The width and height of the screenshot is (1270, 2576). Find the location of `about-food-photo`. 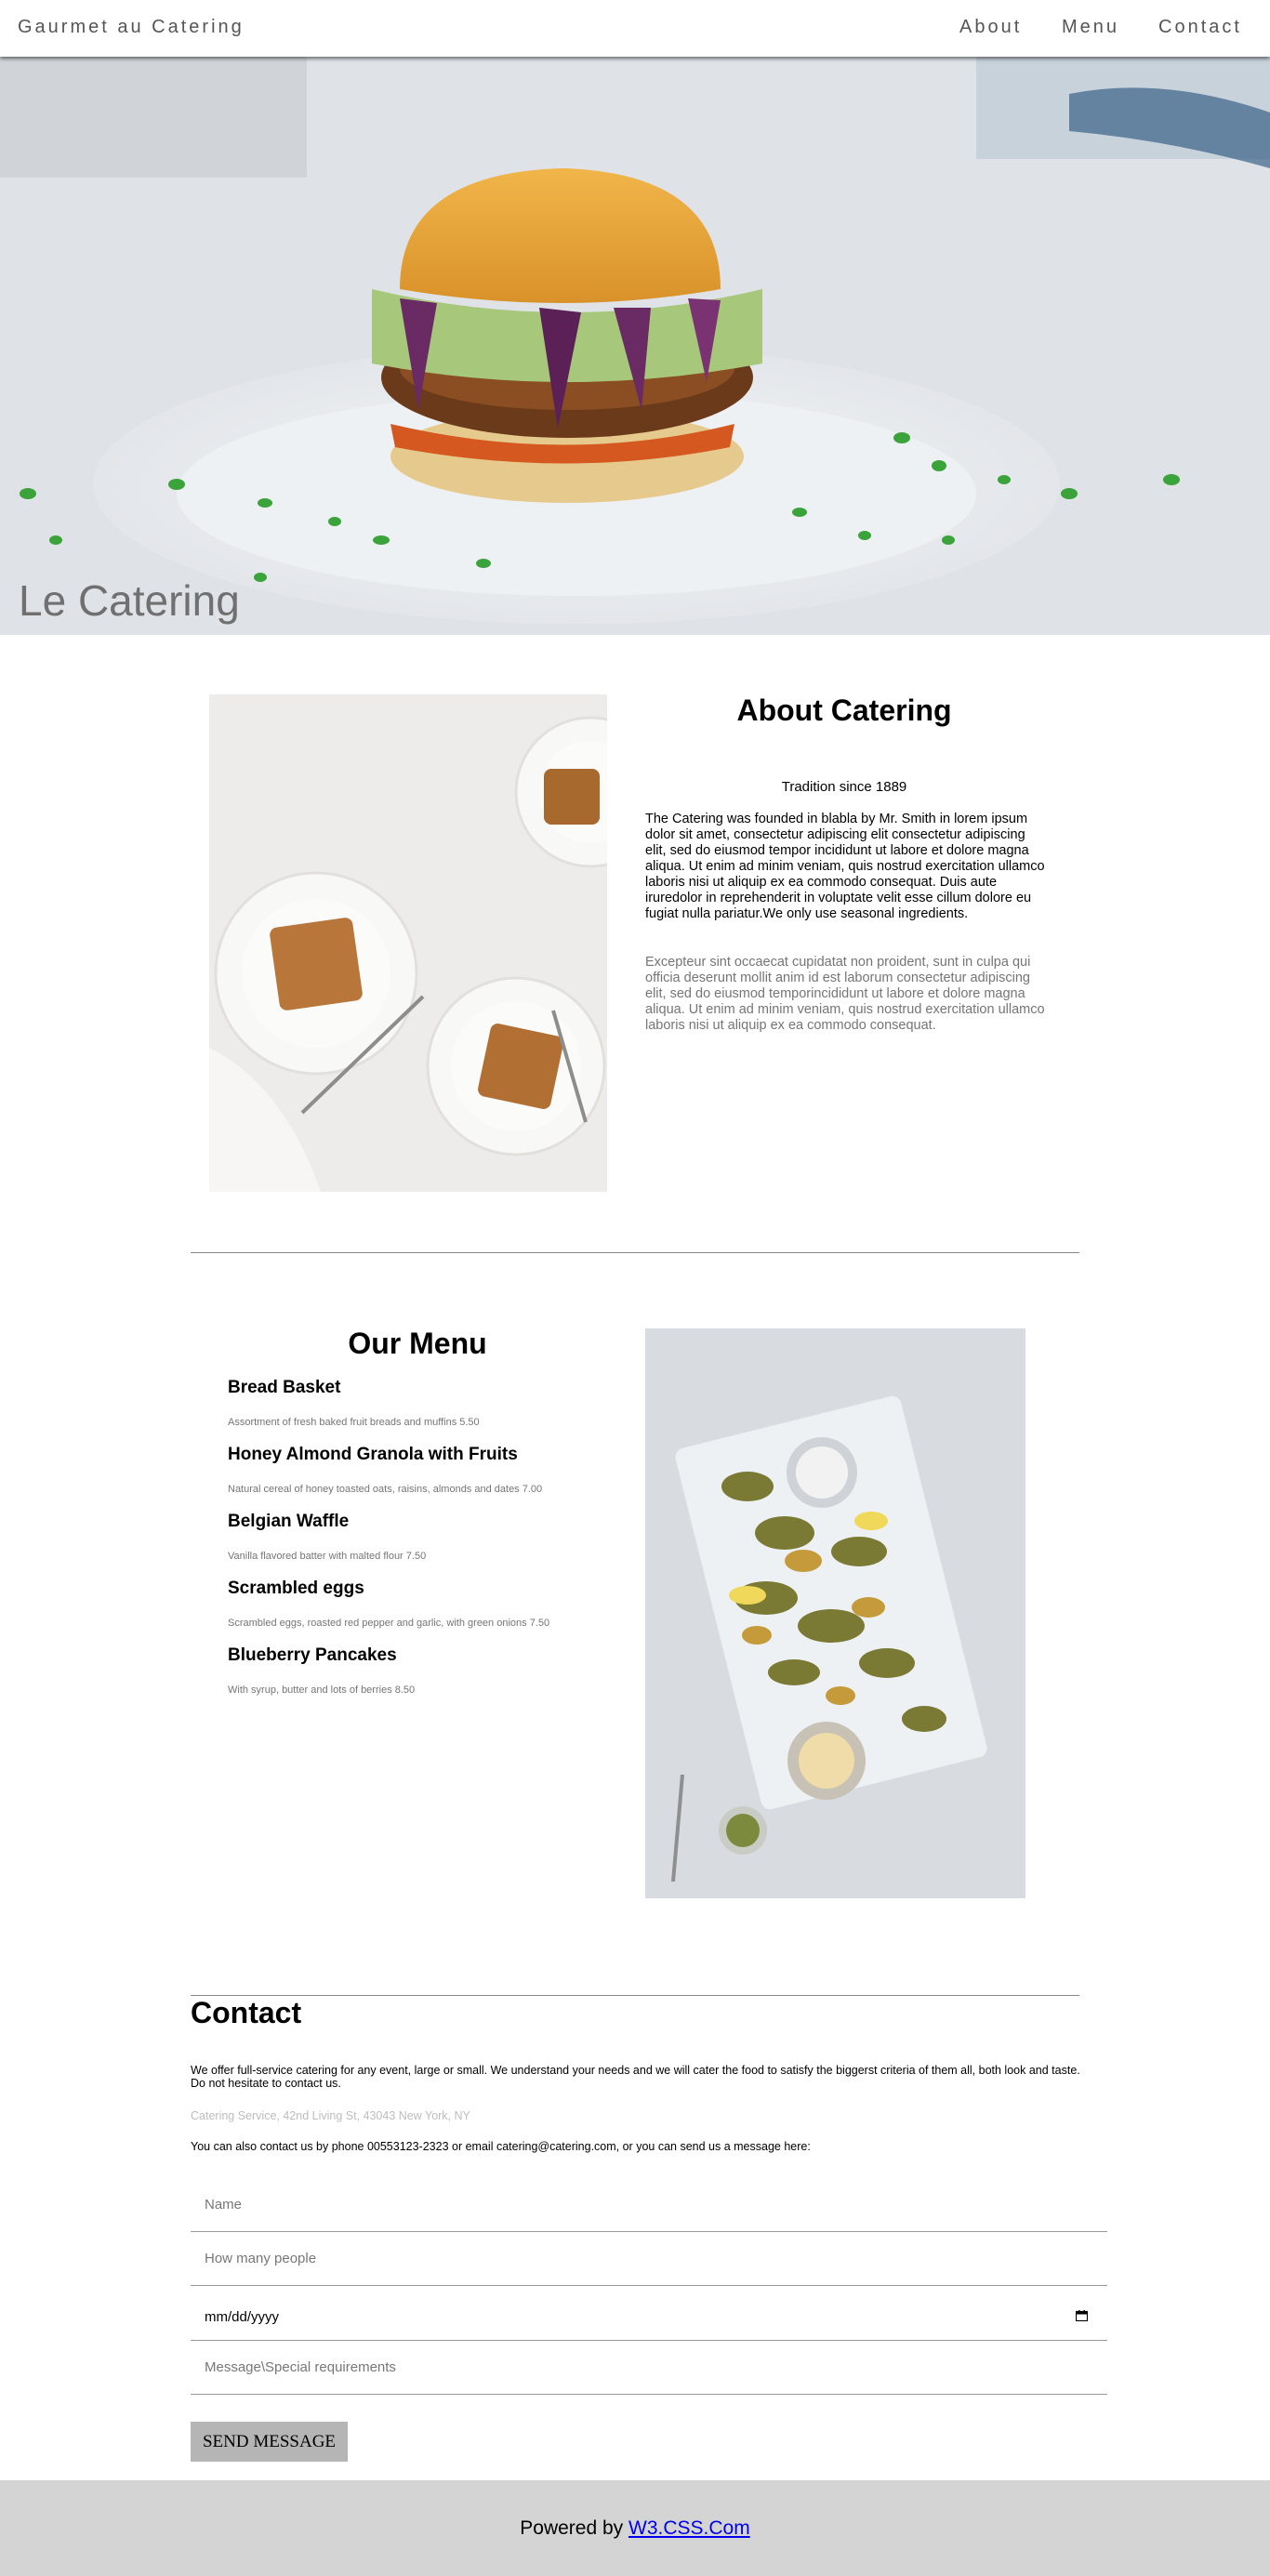

about-food-photo is located at coordinates (408, 943).